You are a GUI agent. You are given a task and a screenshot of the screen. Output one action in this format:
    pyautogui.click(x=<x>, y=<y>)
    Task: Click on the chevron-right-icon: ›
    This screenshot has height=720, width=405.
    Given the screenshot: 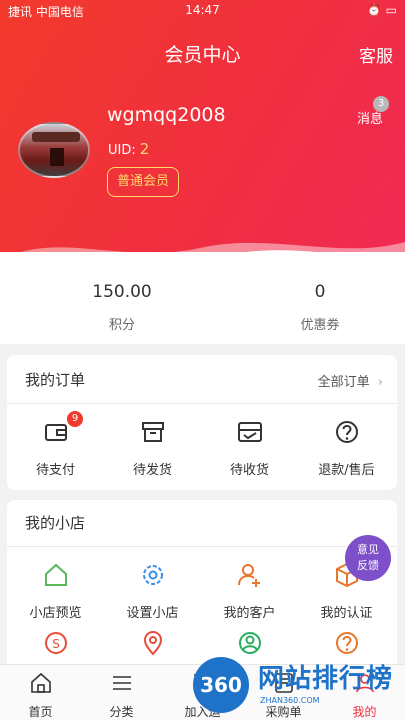 What is the action you would take?
    pyautogui.click(x=380, y=382)
    